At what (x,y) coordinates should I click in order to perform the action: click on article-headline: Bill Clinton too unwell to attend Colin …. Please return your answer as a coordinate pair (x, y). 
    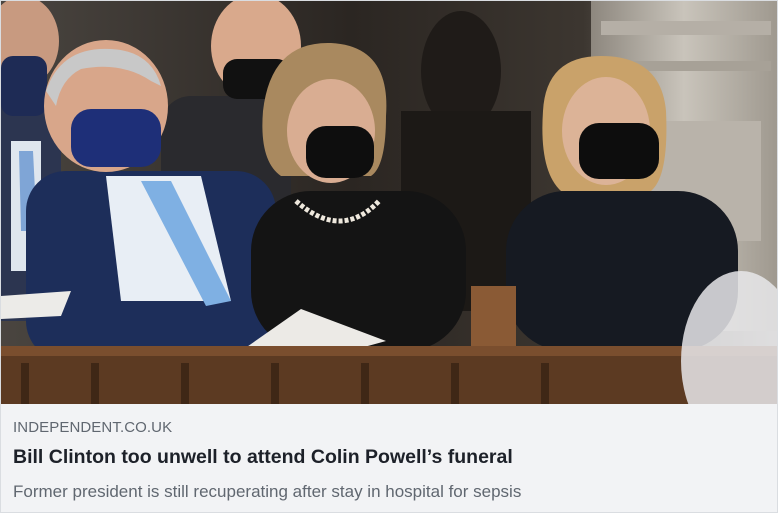
    Looking at the image, I should click on (263, 457).